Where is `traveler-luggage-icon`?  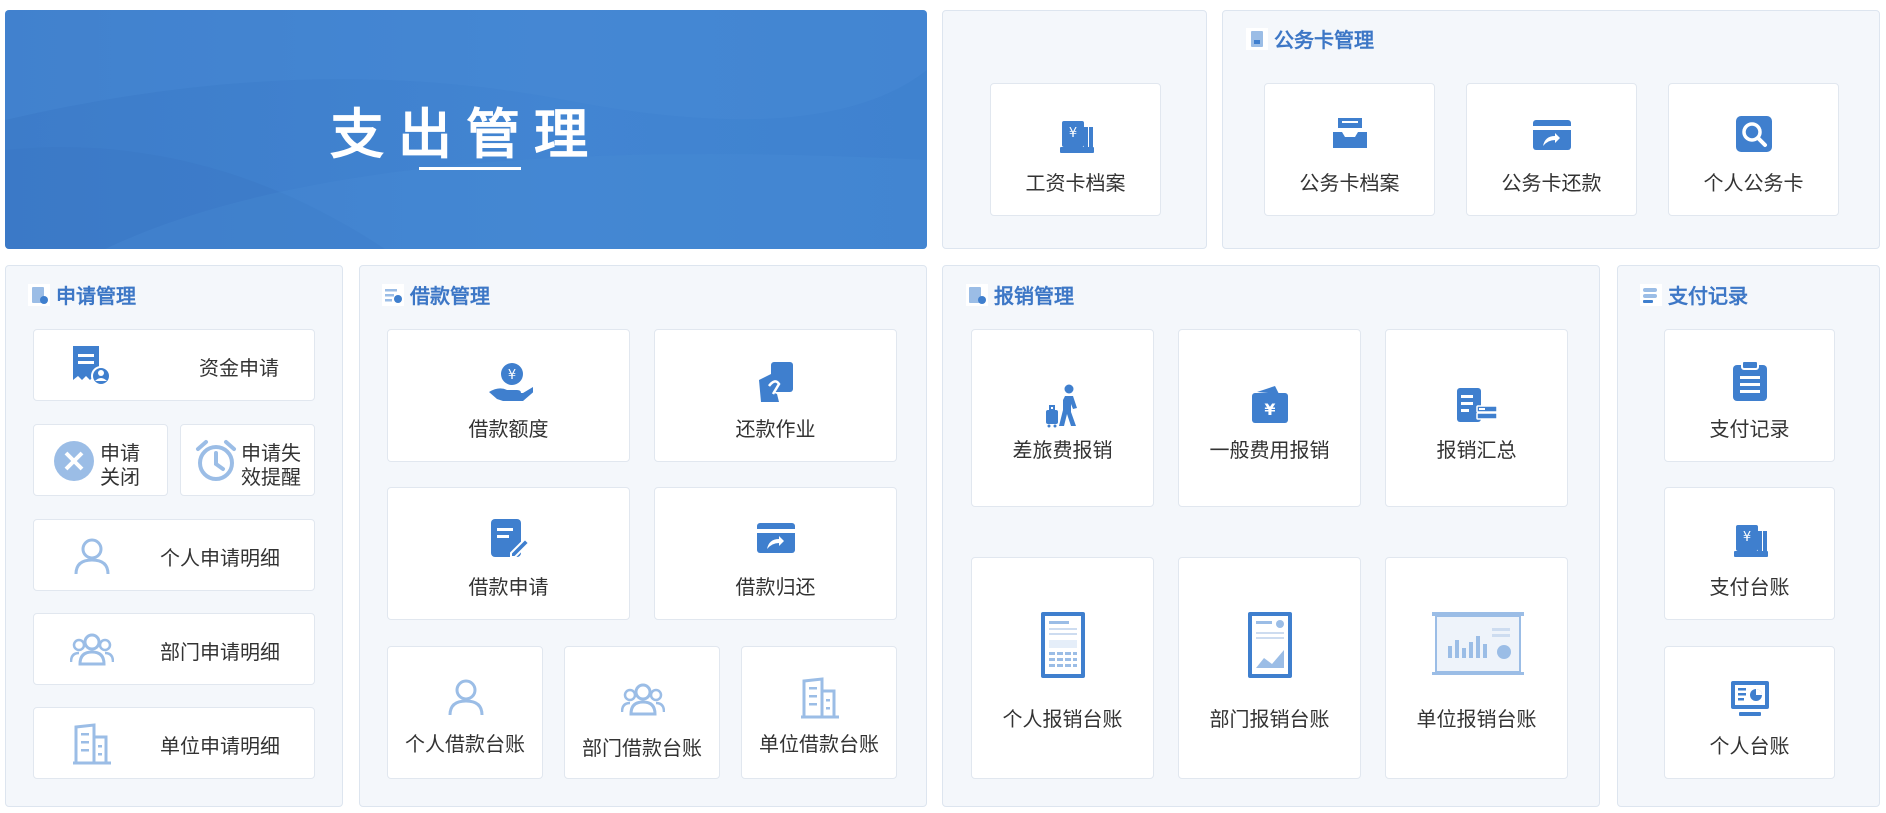 traveler-luggage-icon is located at coordinates (1061, 406).